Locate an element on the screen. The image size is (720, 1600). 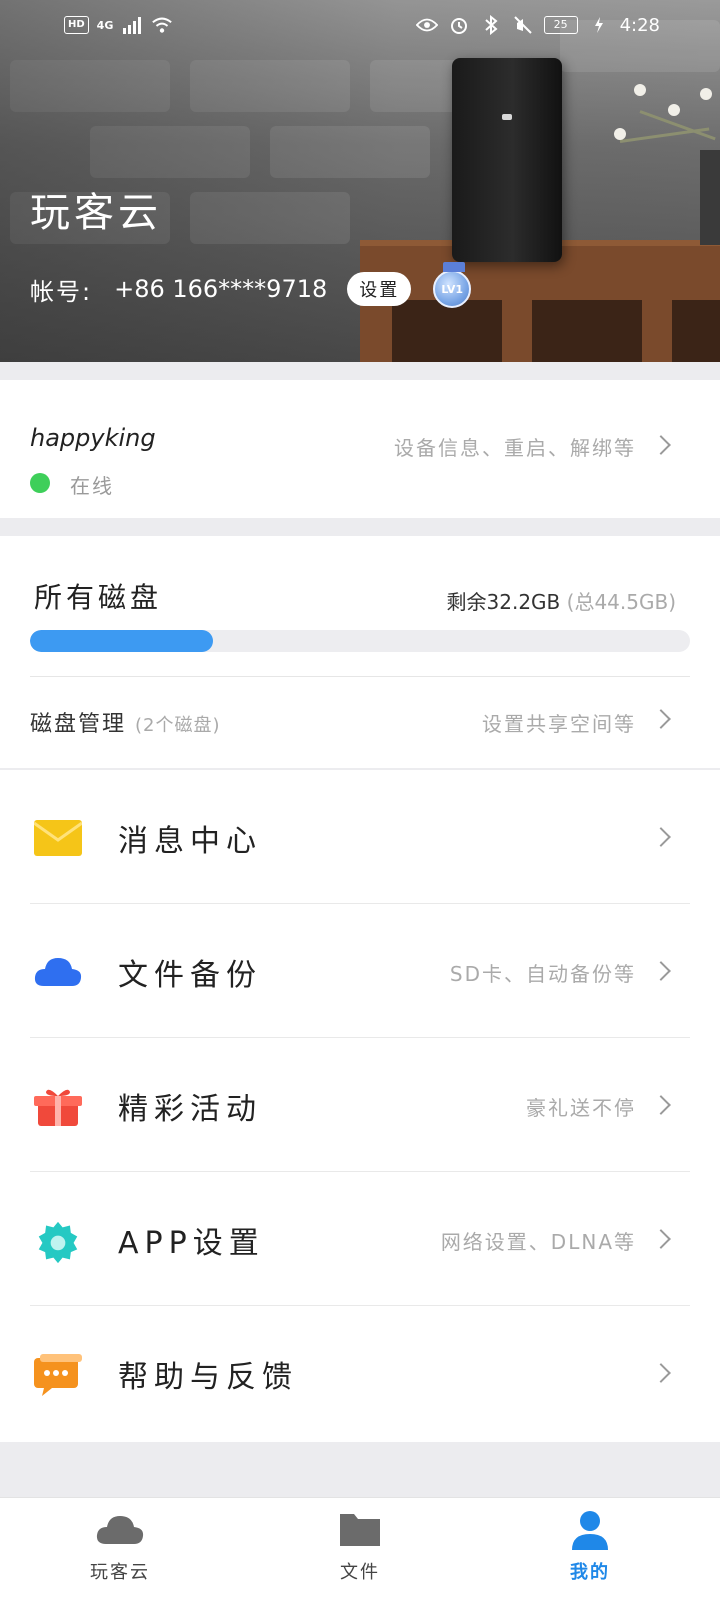
battery-icon: 25 is located at coordinates (560, 25).